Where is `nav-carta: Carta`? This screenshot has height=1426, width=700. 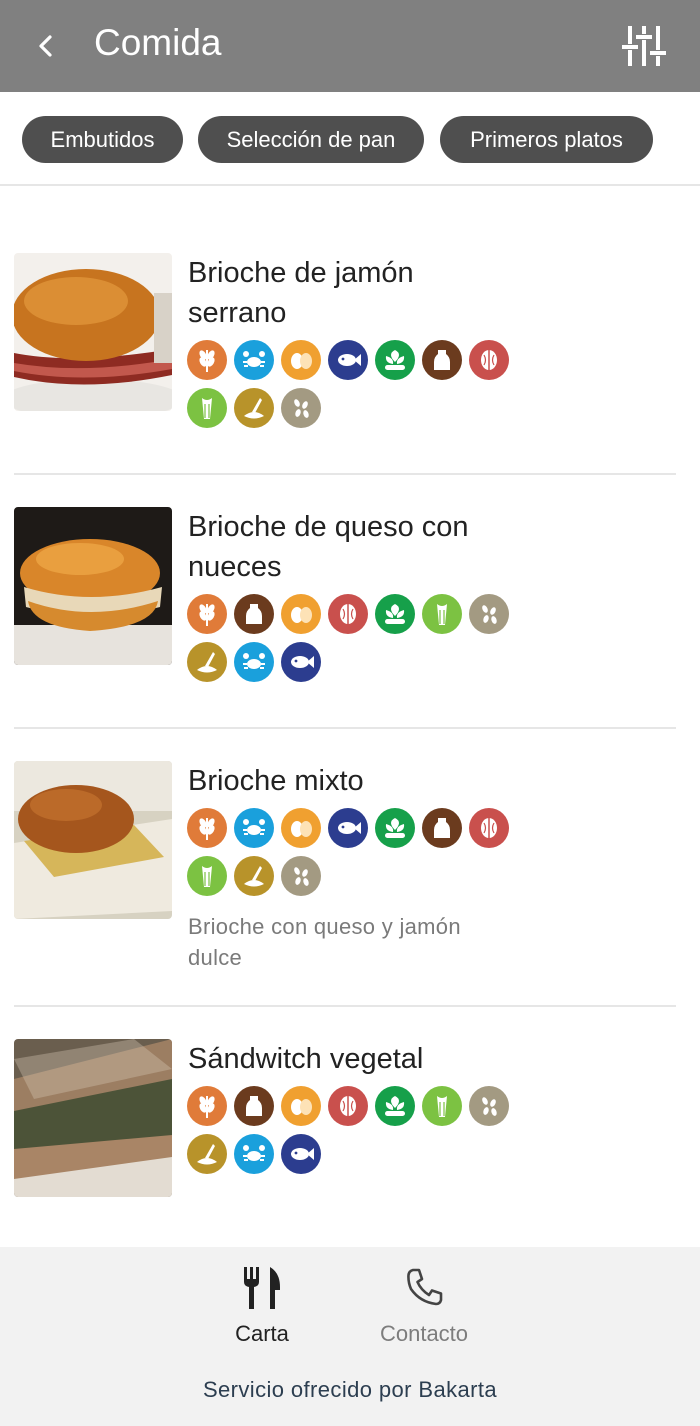
nav-carta: Carta is located at coordinates (262, 1308).